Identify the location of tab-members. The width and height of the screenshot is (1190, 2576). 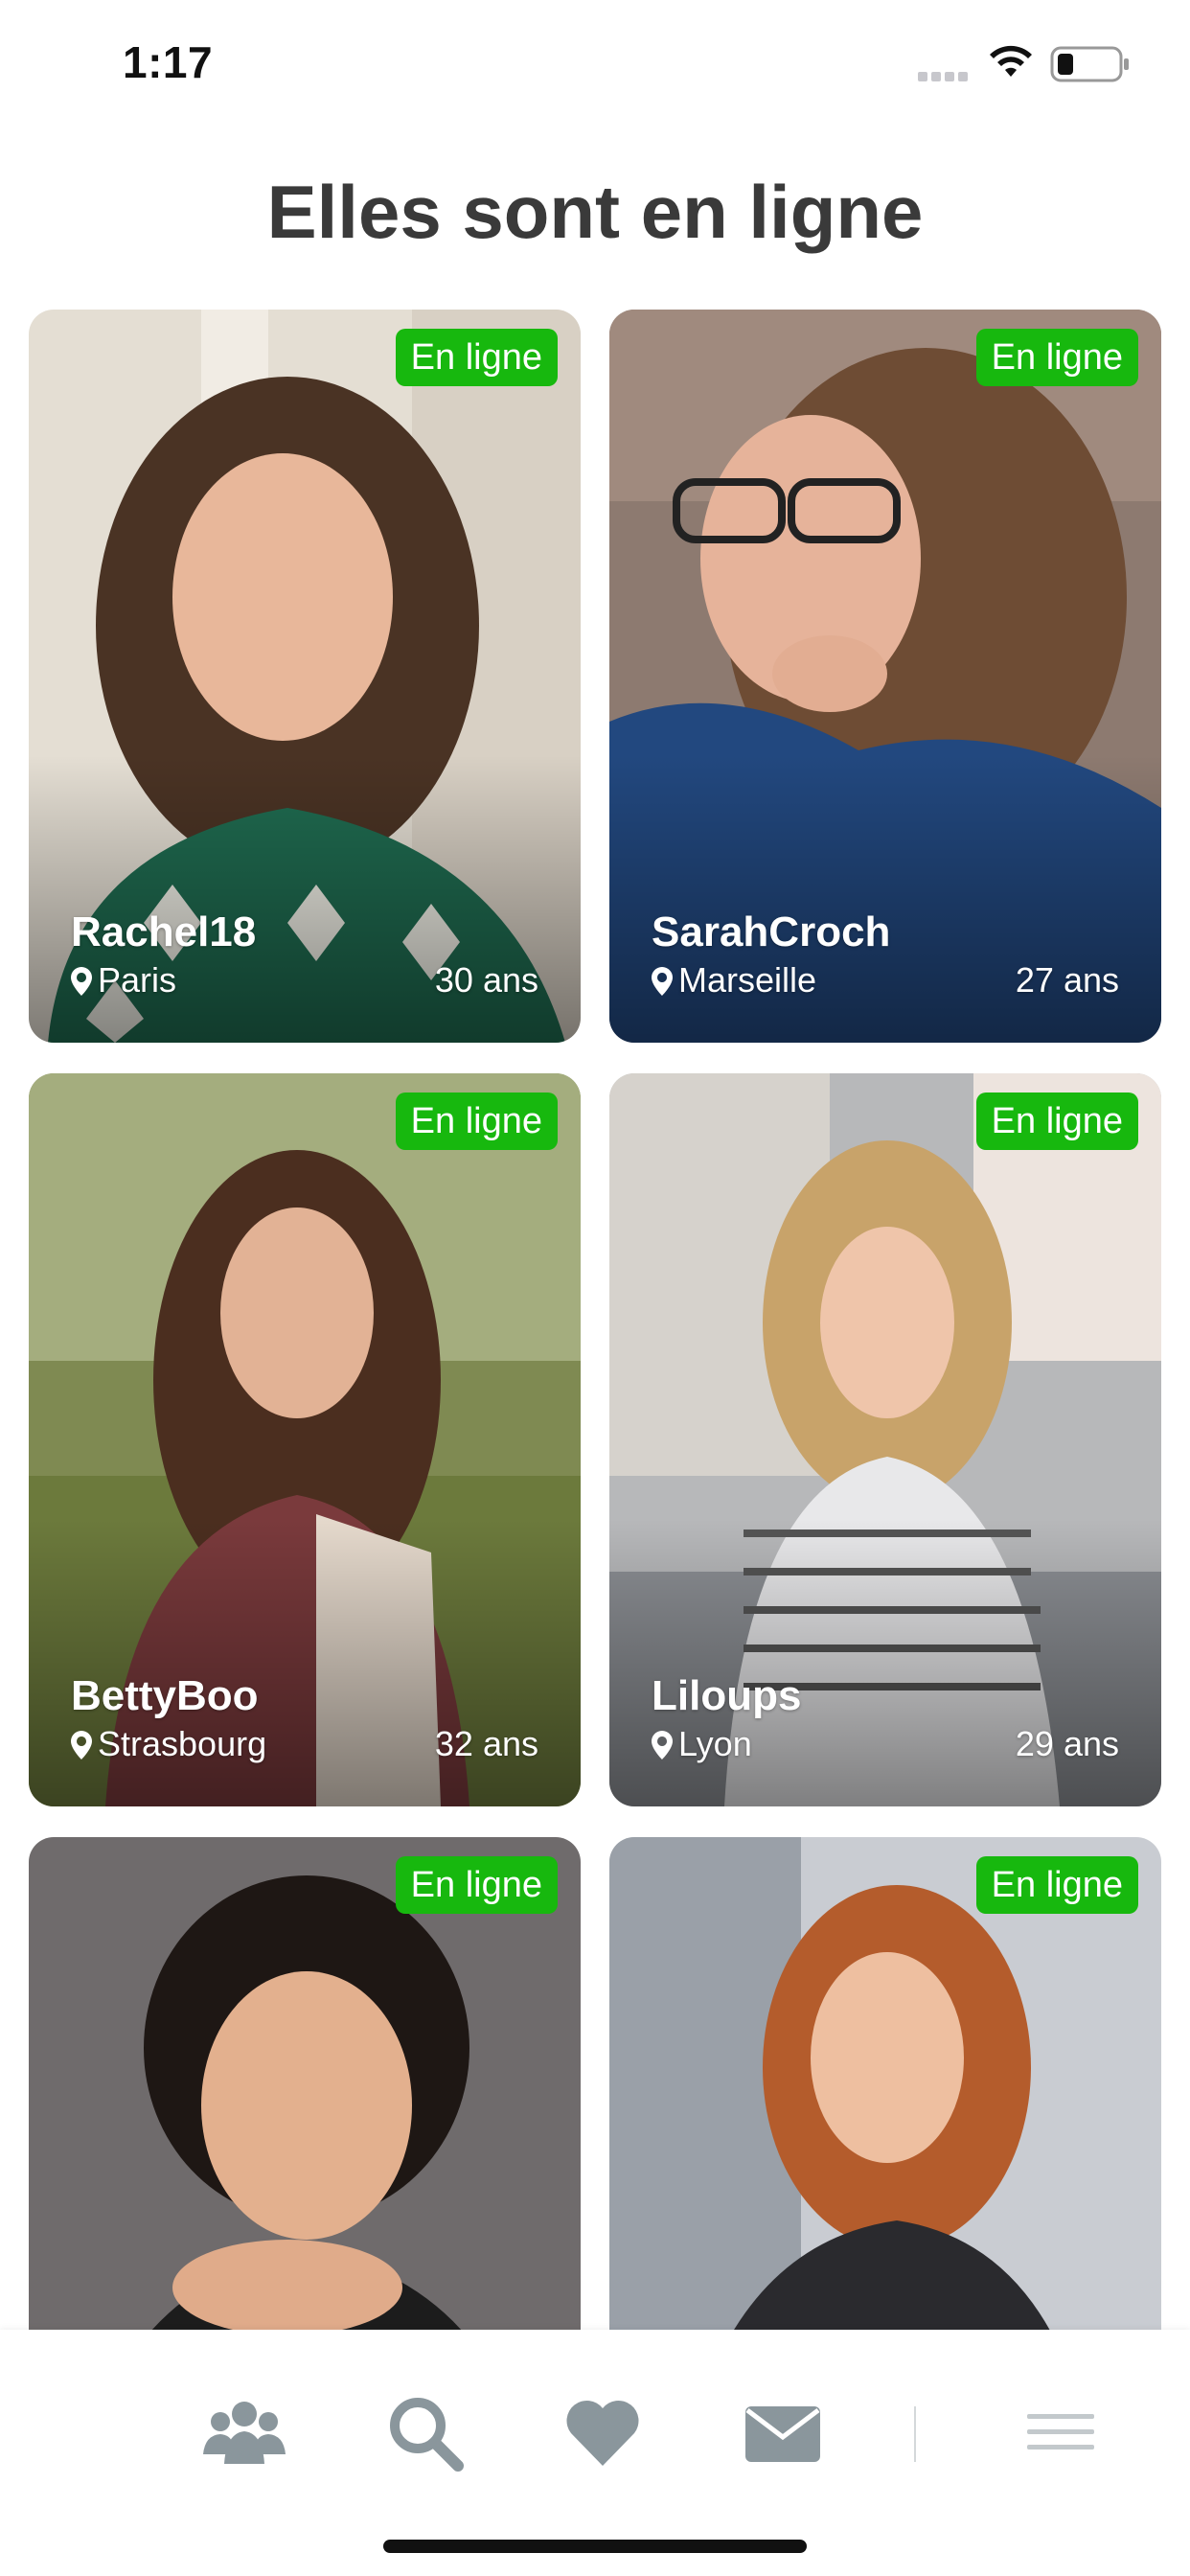
(244, 2432).